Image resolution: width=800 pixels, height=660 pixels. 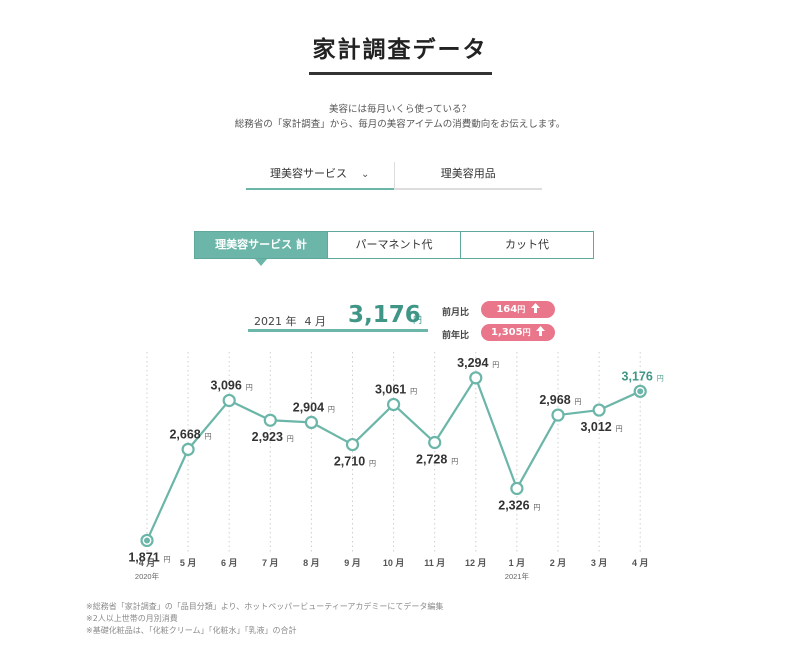 I want to click on data-label: 3,061, so click(x=390, y=389).